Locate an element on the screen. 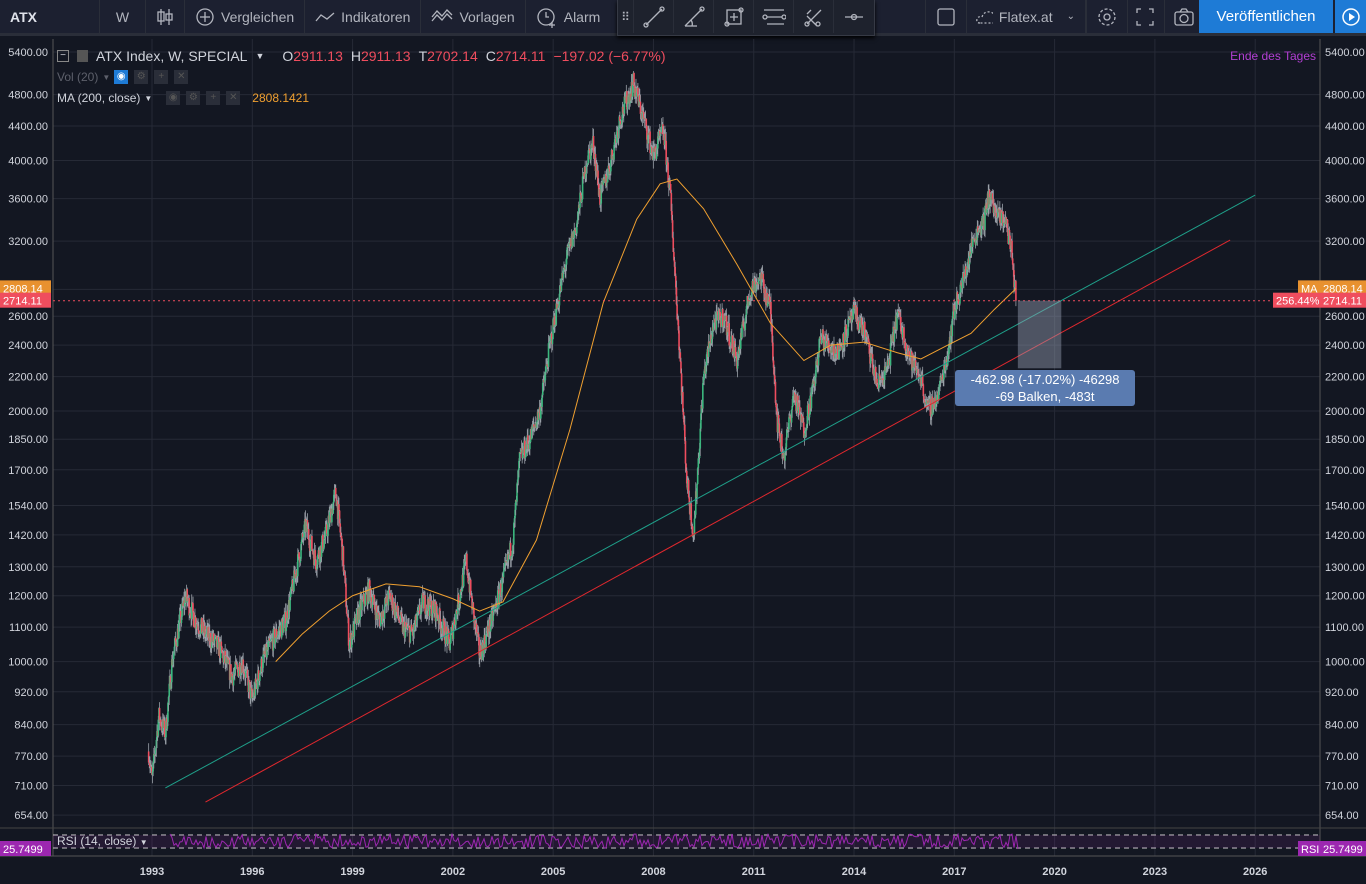 This screenshot has width=1366, height=884. fib-icon is located at coordinates (694, 16).